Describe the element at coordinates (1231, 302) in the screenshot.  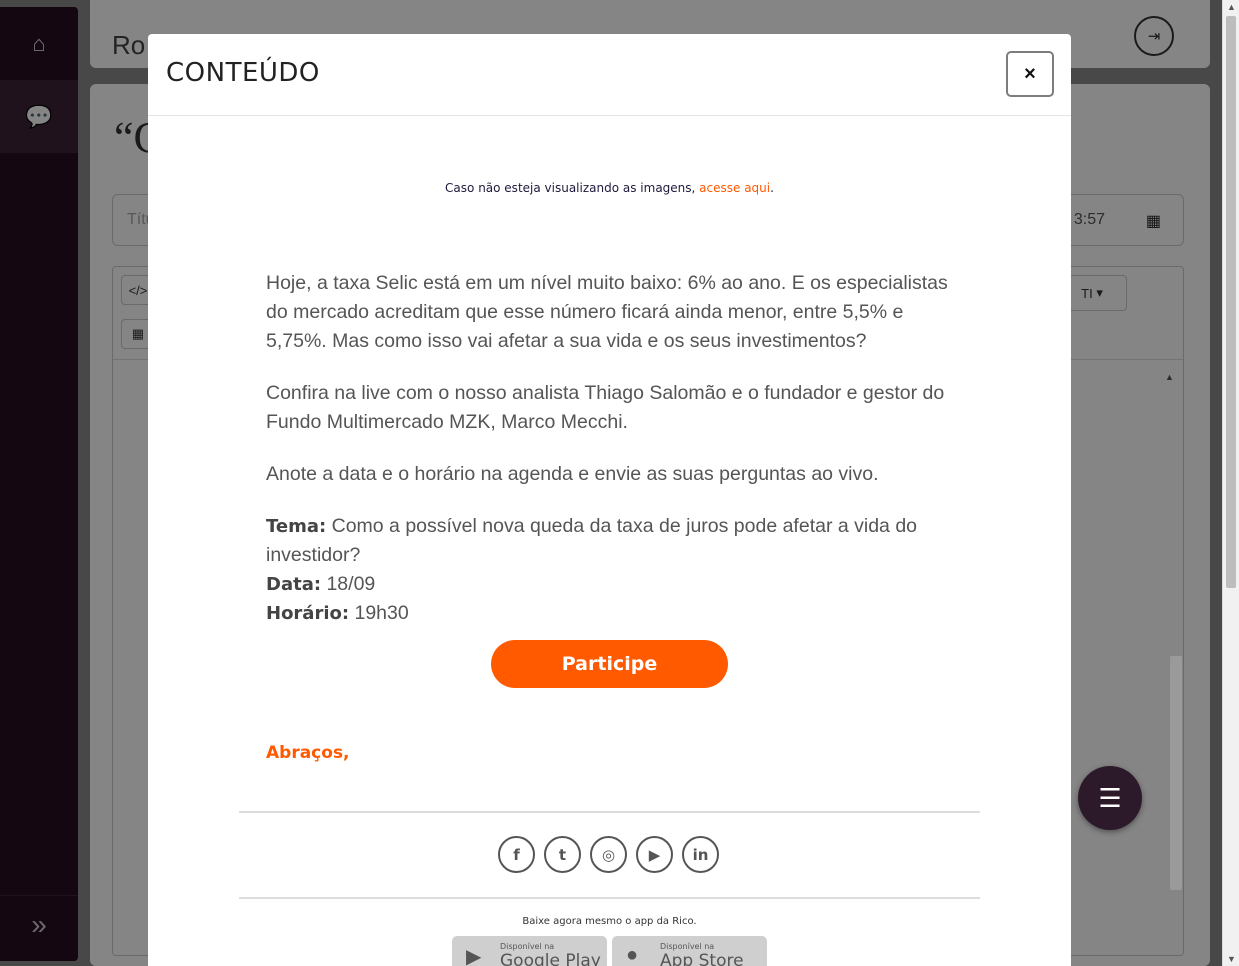
I see `page-scrollbar-thumb` at that location.